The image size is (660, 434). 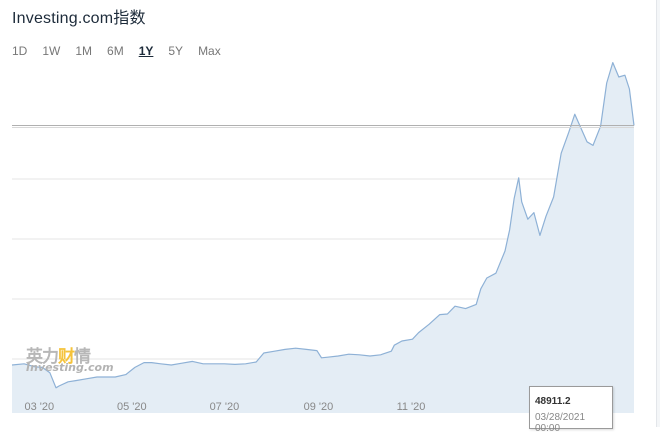 What do you see at coordinates (39, 407) in the screenshot?
I see `x-tick-label: 03 '20` at bounding box center [39, 407].